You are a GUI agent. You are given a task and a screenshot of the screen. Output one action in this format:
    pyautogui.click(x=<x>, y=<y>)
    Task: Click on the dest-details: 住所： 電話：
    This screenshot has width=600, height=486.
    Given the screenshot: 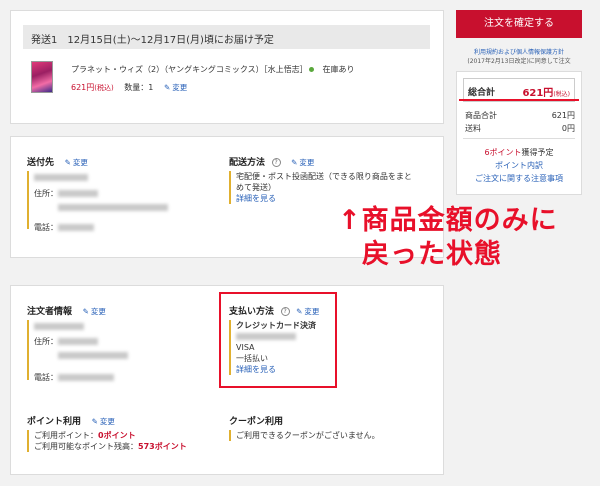 What is the action you would take?
    pyautogui.click(x=97, y=201)
    